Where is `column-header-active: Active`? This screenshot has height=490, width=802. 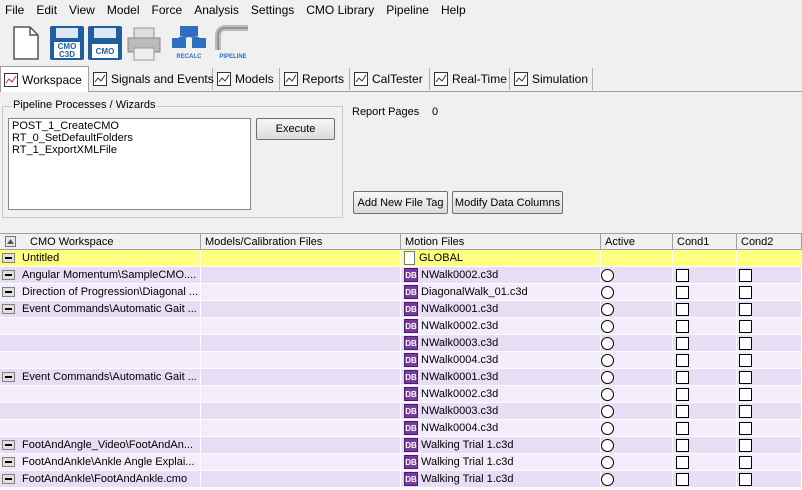
column-header-active: Active is located at coordinates (637, 242).